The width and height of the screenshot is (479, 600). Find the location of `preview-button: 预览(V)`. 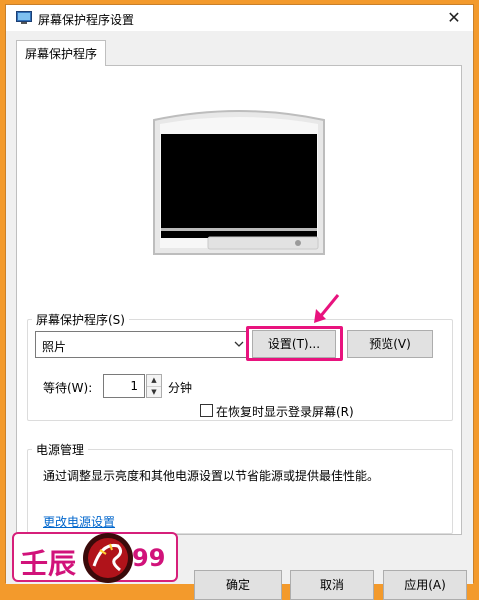

preview-button: 预览(V) is located at coordinates (390, 344).